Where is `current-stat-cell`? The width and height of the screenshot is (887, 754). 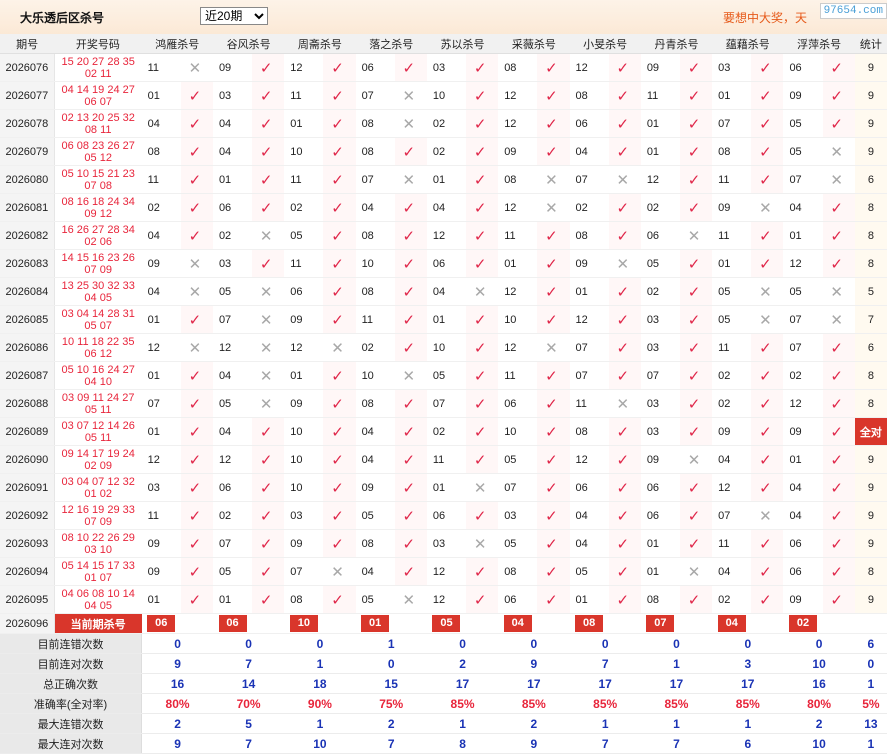 current-stat-cell is located at coordinates (870, 623).